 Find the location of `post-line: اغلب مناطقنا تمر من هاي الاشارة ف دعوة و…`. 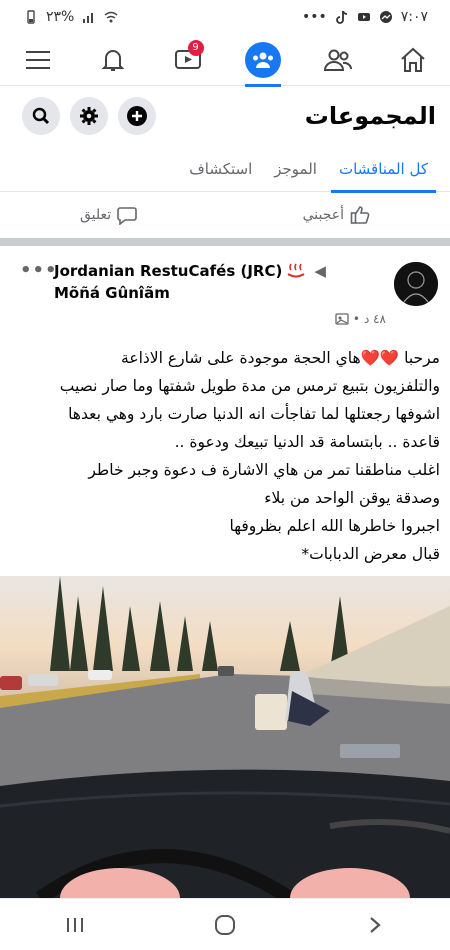

post-line: اغلب مناطقنا تمر من هاي الاشارة ف دعوة و… is located at coordinates (264, 470).